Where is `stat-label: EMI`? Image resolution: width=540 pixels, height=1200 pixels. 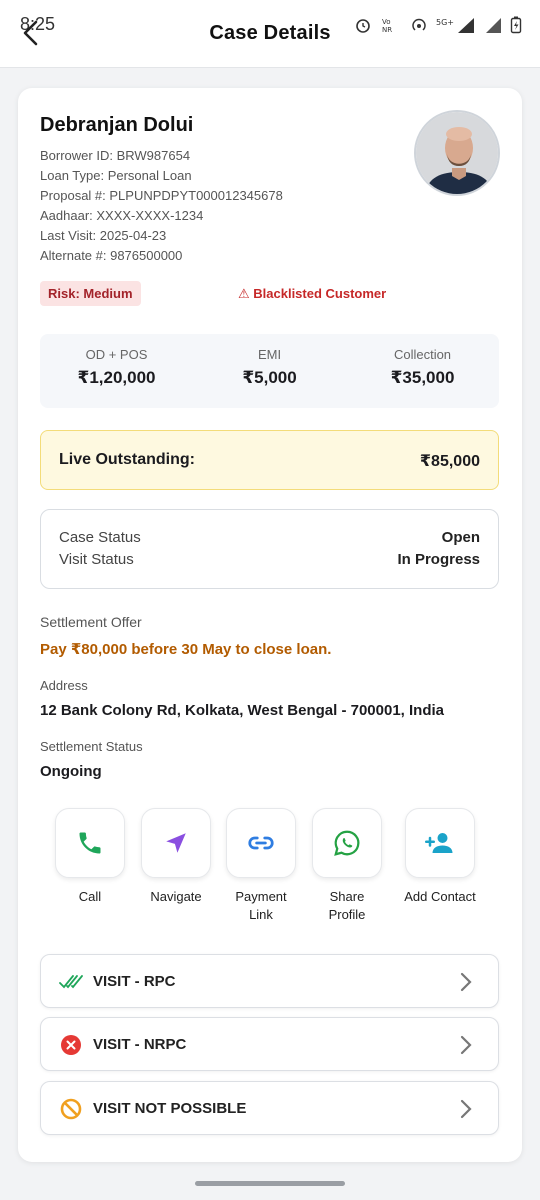
stat-label: EMI is located at coordinates (269, 354).